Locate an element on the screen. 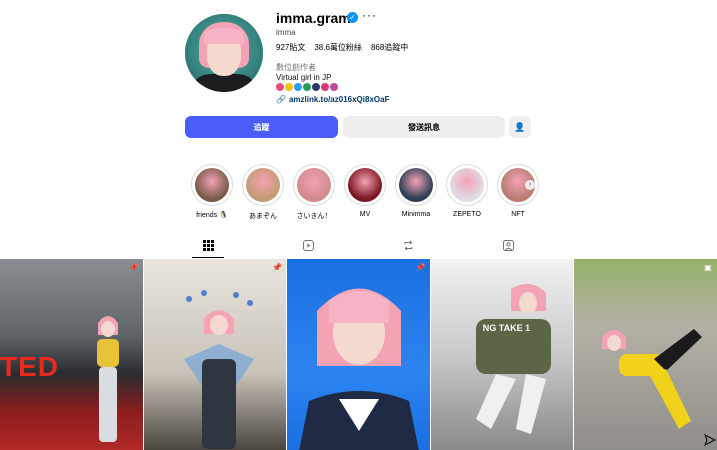  tab-reposts is located at coordinates (408, 245).